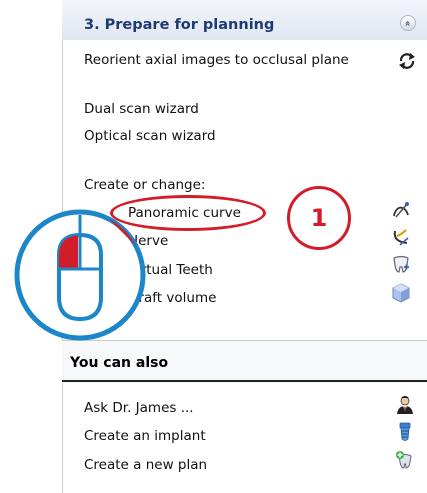  I want to click on create-new-plan-link: Create a new plan, so click(145, 465).